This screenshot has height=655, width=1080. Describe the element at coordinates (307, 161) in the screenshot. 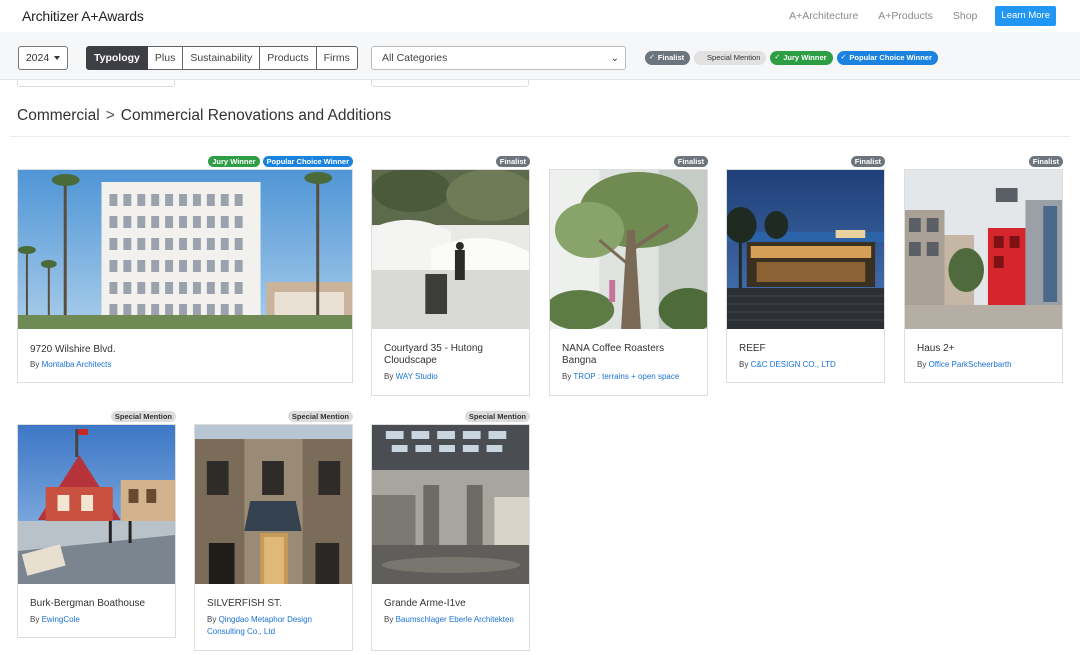

I see `popular-choice-badge: Popular Choice Winner` at that location.